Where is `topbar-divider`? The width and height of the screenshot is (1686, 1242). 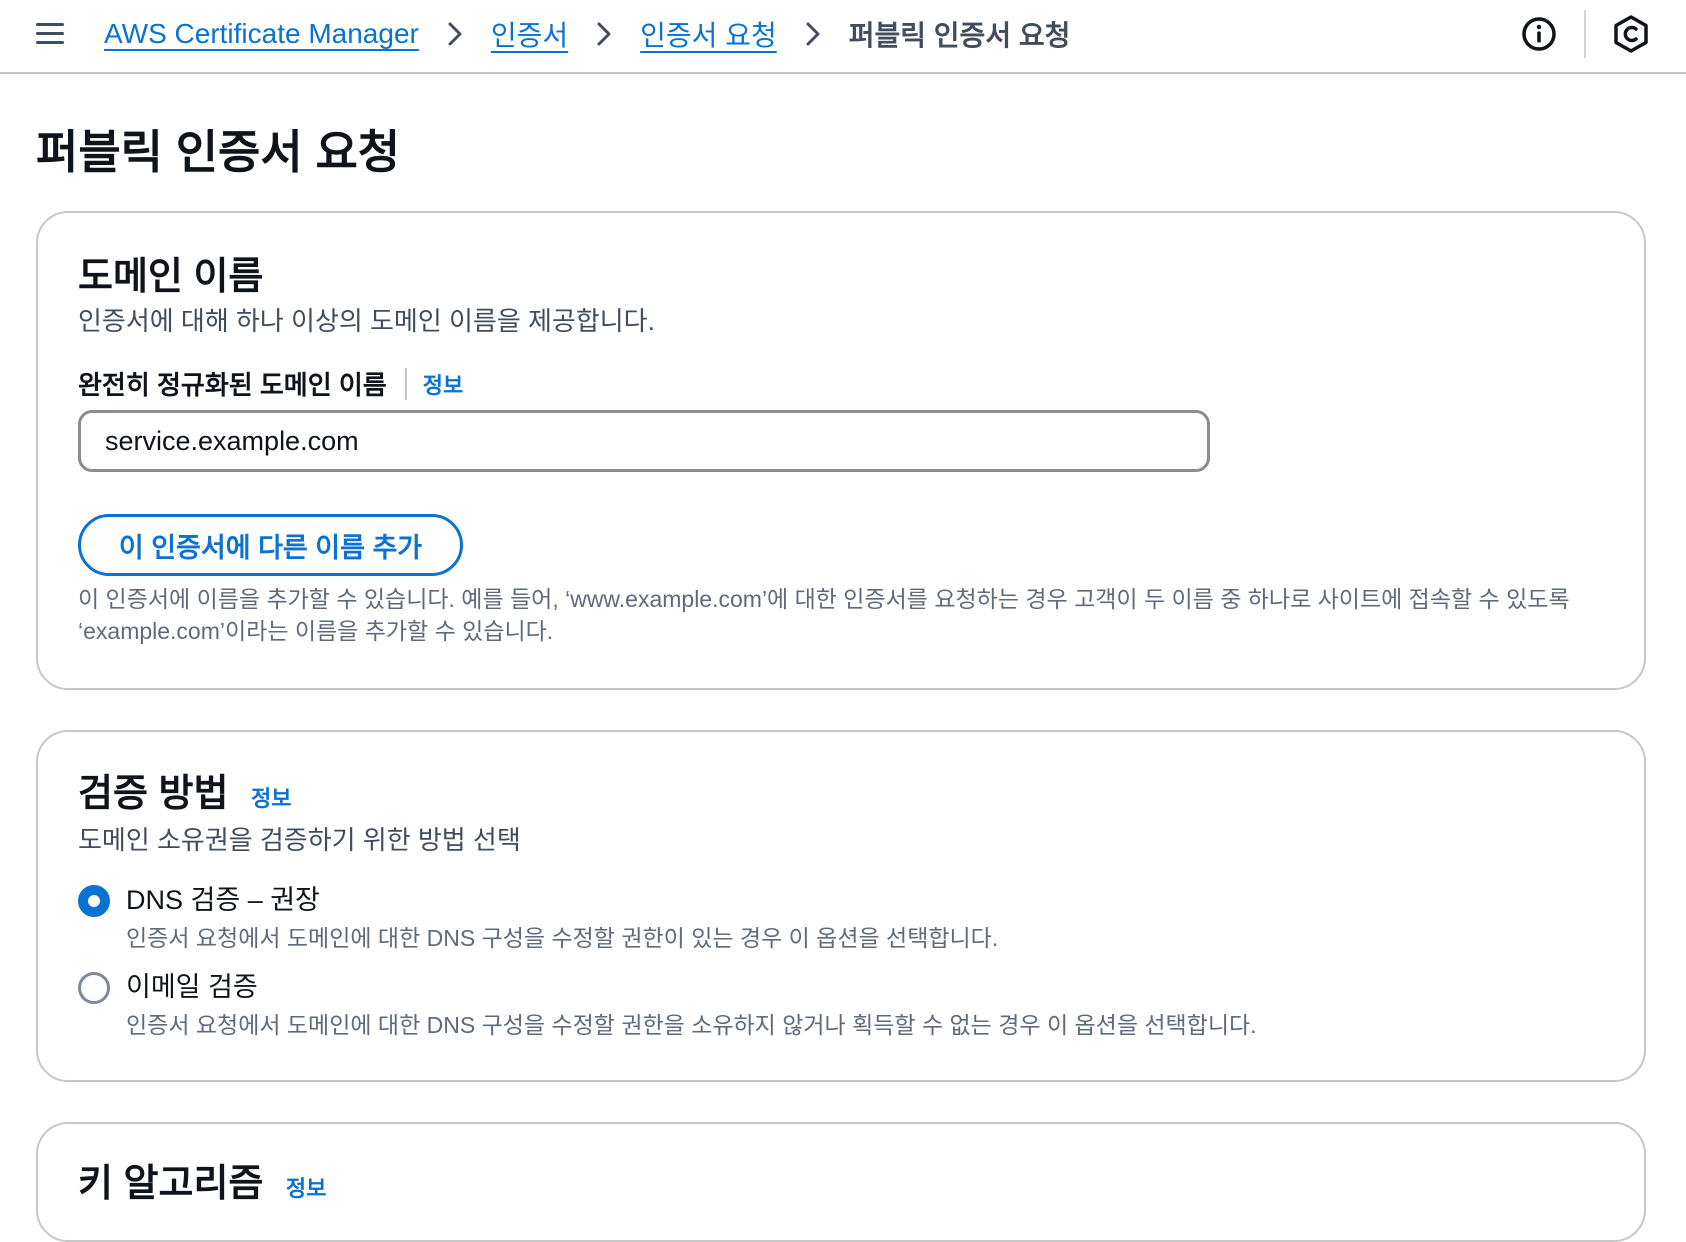
topbar-divider is located at coordinates (1585, 34).